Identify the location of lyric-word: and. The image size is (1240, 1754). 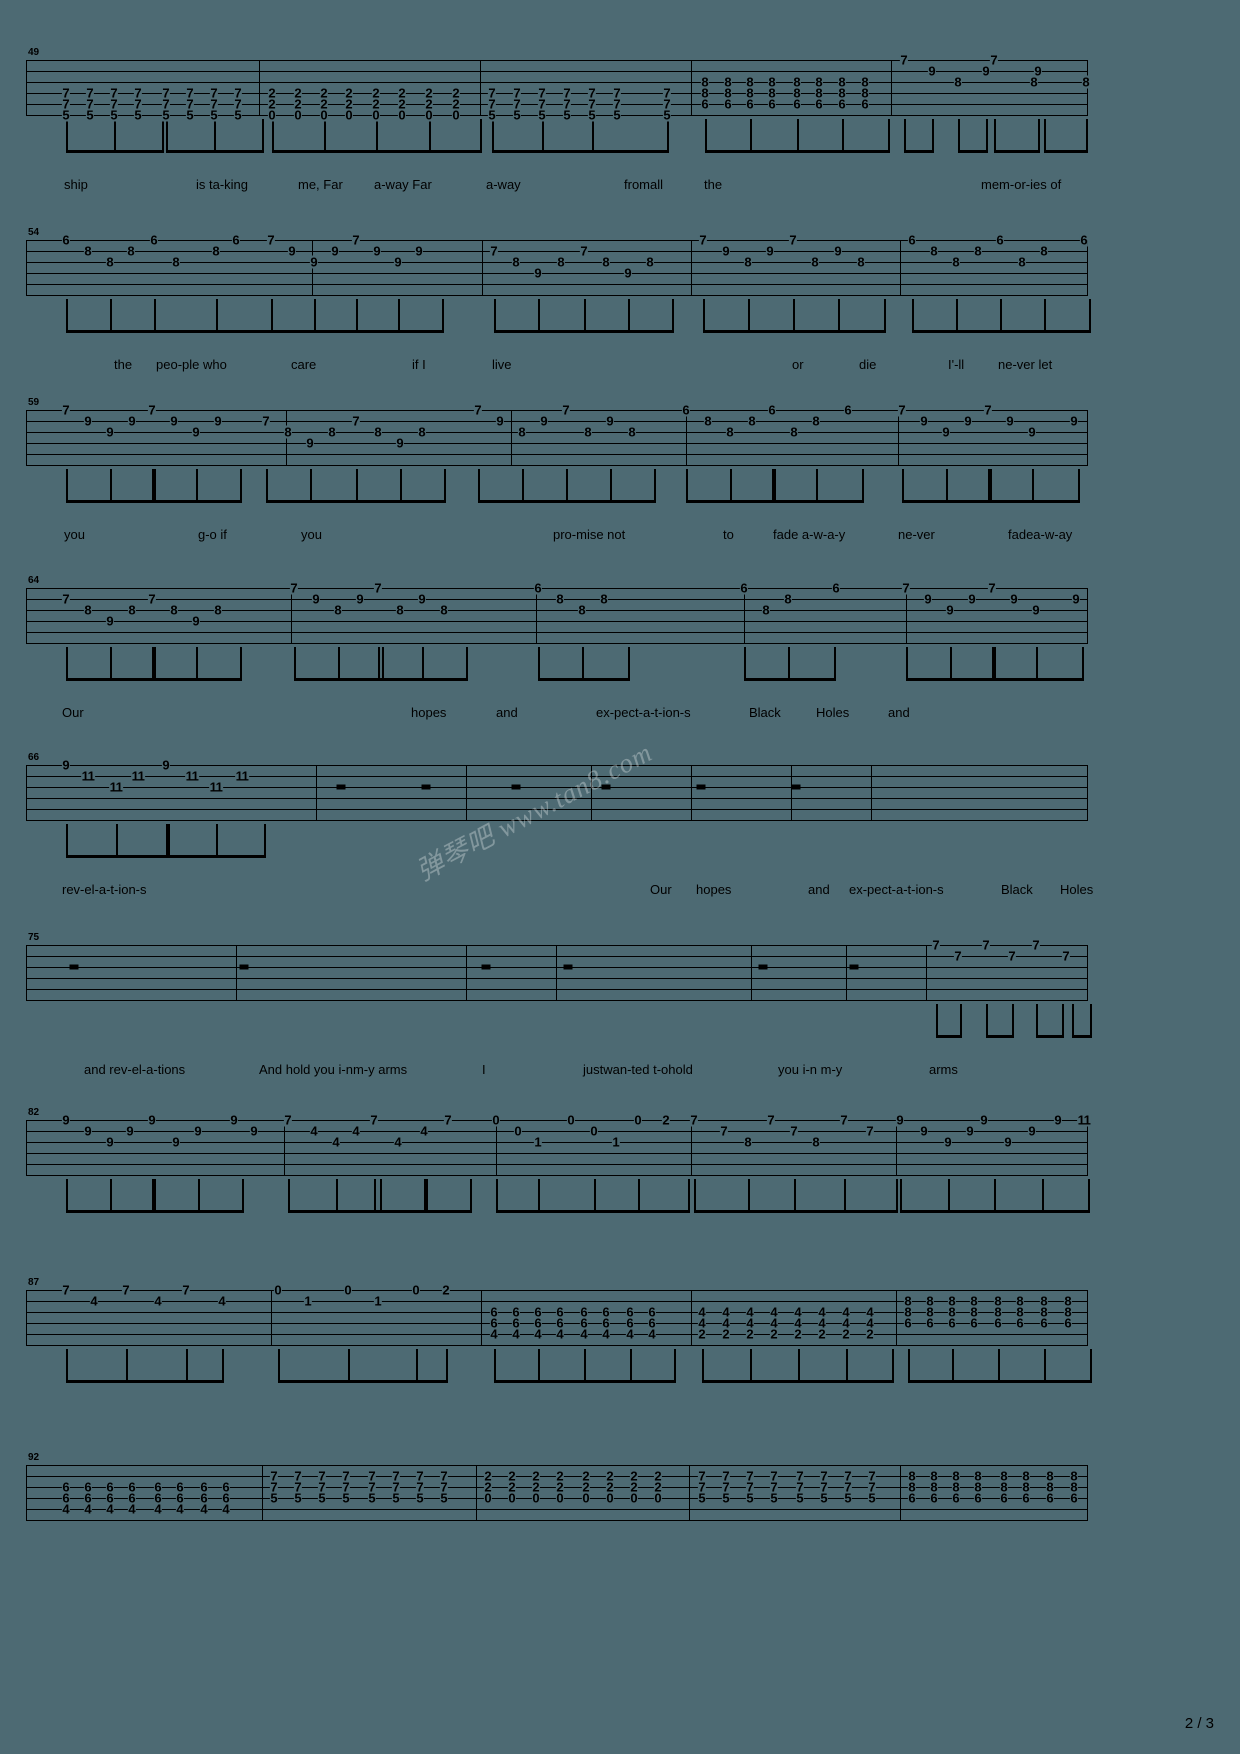
(899, 712).